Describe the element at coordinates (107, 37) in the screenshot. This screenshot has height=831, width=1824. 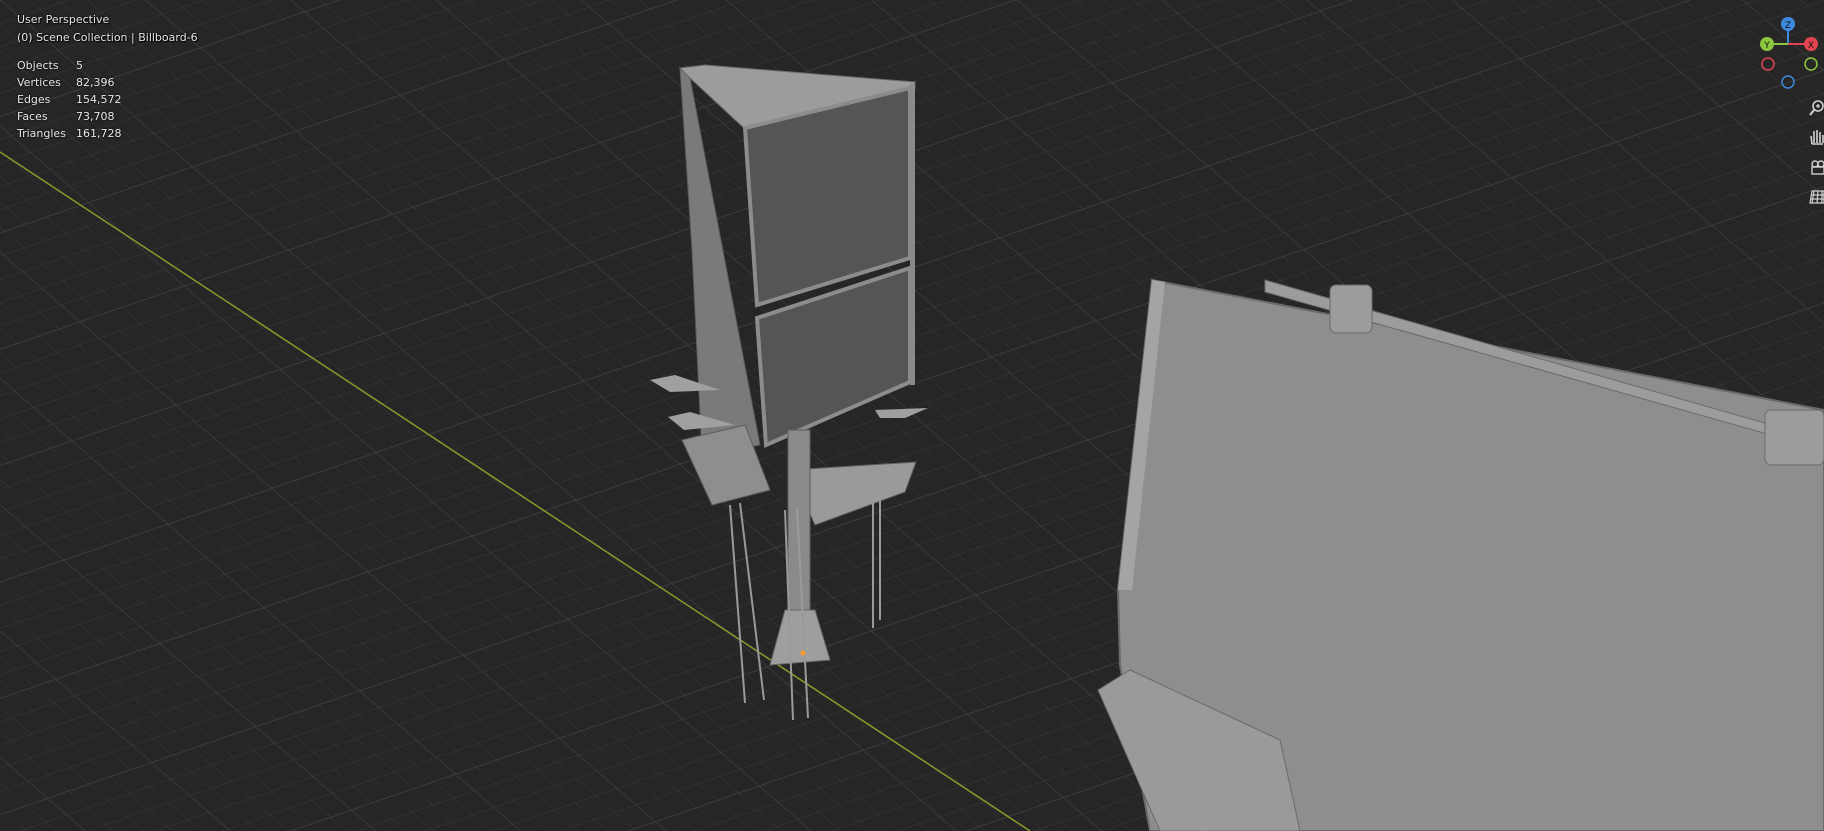
I see `scene-collection-label: (0) Scene Collection | Billboard-6` at that location.